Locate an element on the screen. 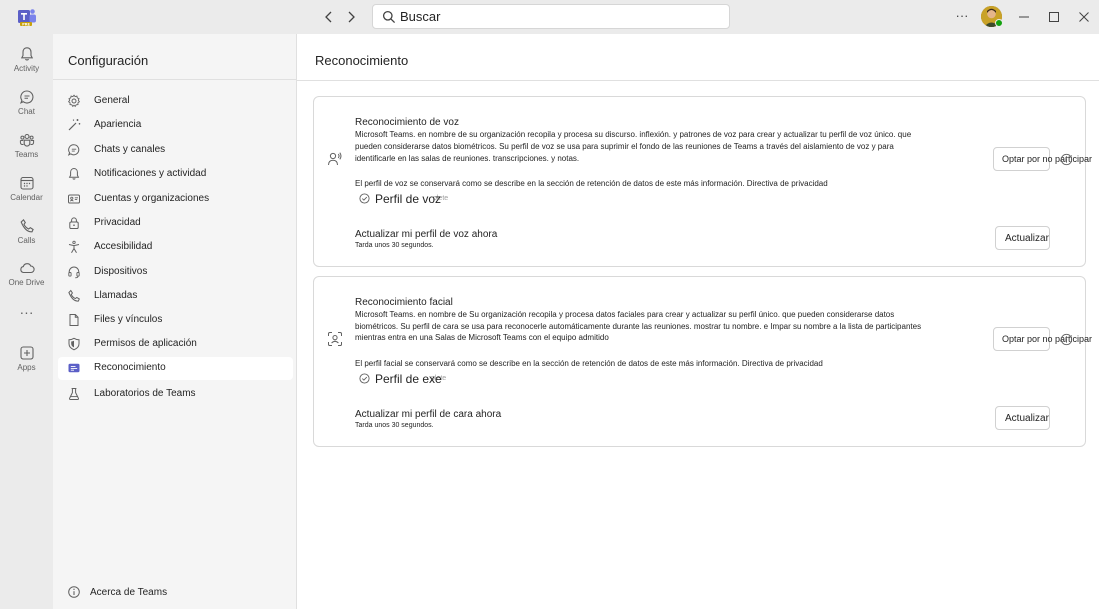 The height and width of the screenshot is (609, 1099). settings-item-label: Reconocimiento is located at coordinates (130, 367).